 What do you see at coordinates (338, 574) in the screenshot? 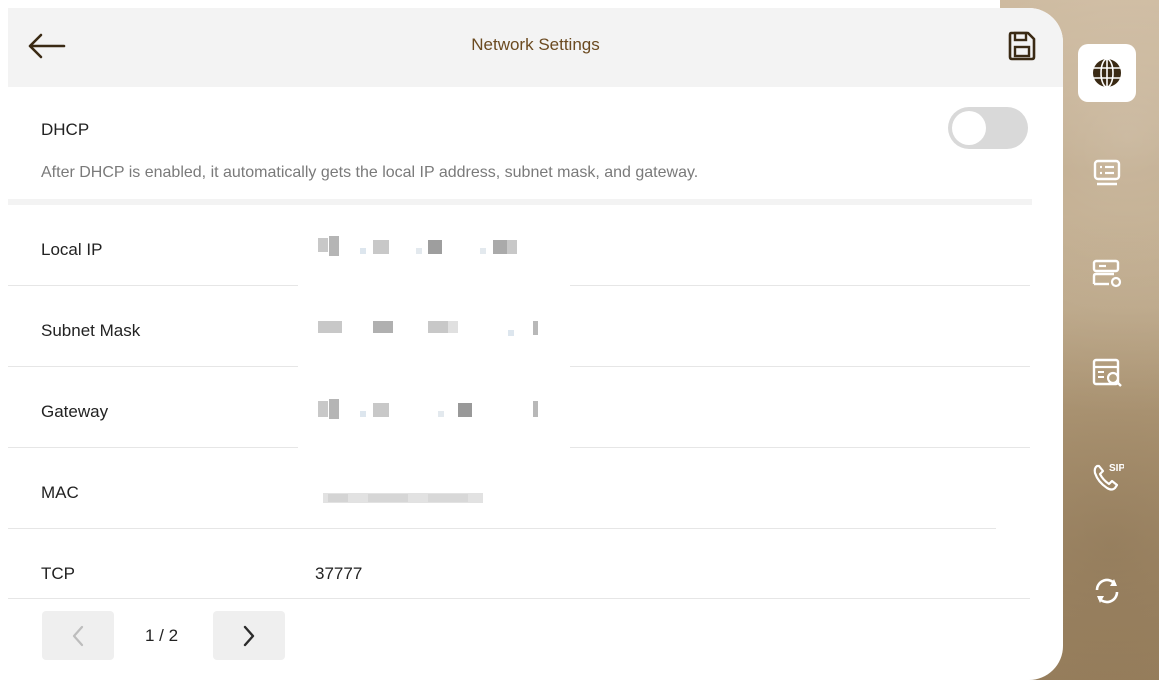
I see `tcp-port-input: 37777` at bounding box center [338, 574].